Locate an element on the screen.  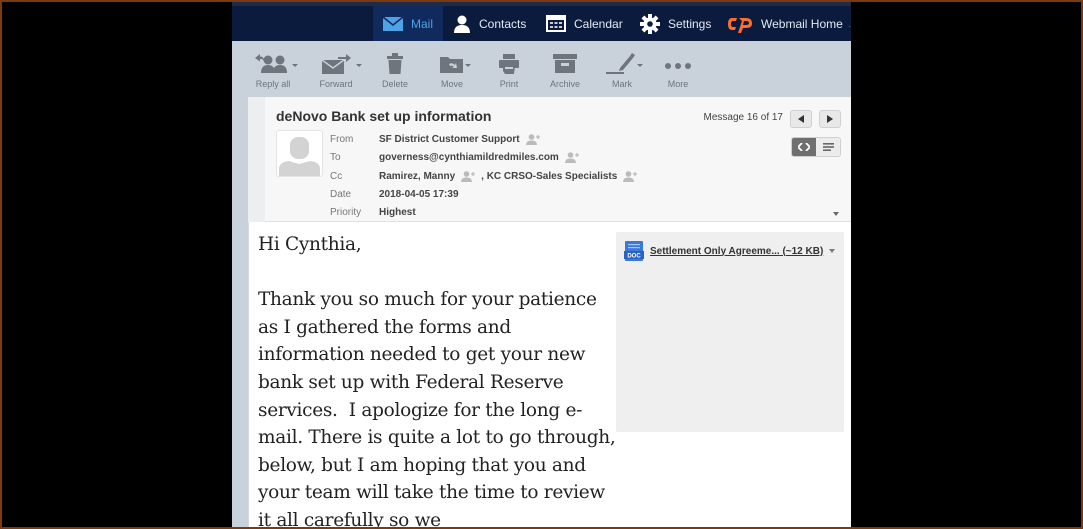
nav-settings: Settings is located at coordinates (675, 23).